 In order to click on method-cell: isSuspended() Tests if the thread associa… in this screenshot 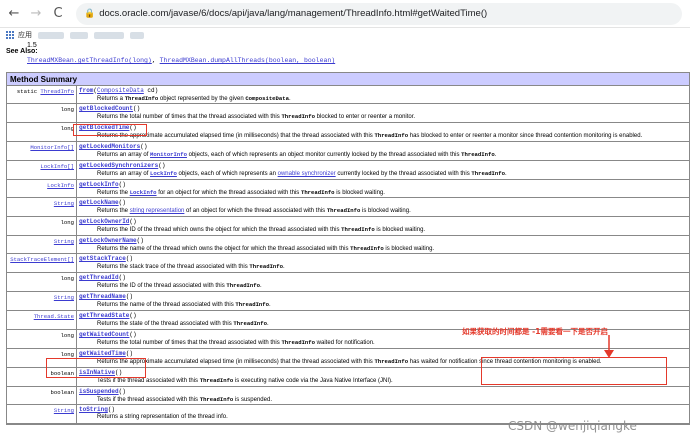, I will do `click(383, 395)`.